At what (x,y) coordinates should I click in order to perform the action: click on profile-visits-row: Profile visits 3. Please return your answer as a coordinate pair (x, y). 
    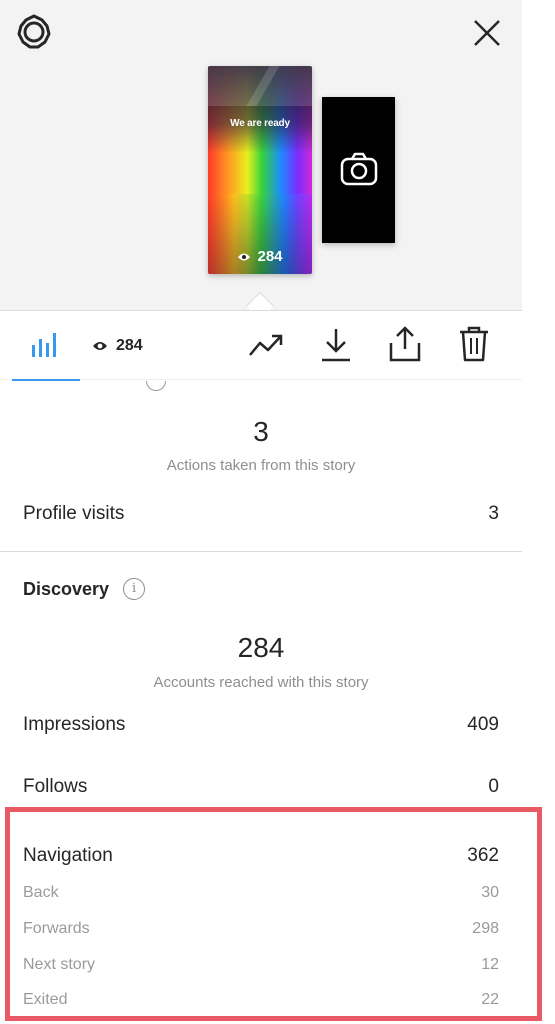
    Looking at the image, I should click on (261, 514).